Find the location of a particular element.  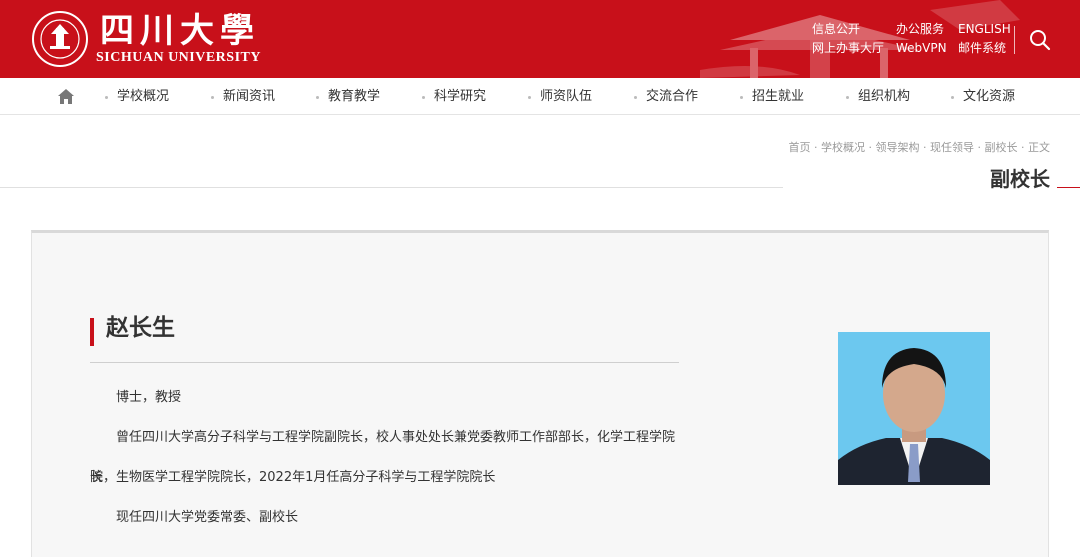

nav-item-research: 科学研究 is located at coordinates (454, 97).